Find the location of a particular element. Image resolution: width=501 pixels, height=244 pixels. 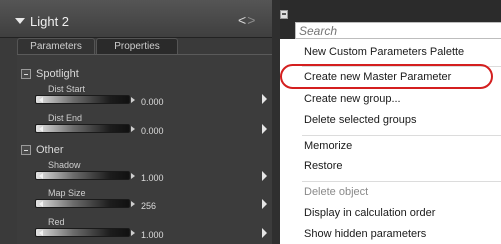

param-value-red: 1.000 is located at coordinates (152, 235).